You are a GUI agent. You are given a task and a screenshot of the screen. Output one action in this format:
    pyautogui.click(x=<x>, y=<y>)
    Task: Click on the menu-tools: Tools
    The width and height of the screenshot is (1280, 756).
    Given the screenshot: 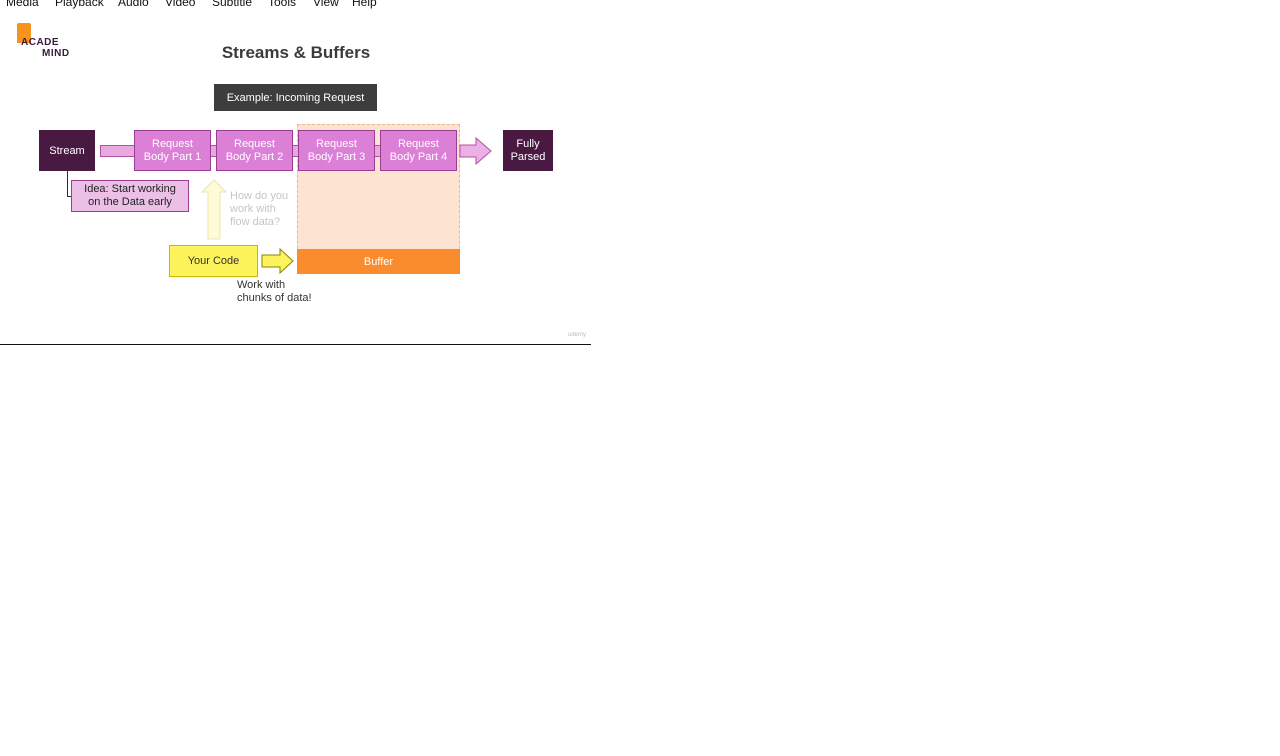 What is the action you would take?
    pyautogui.click(x=282, y=4)
    